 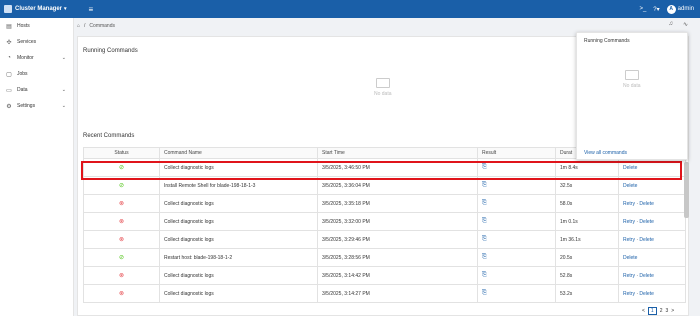 I want to click on sidebar-item-monitor: ◔ Monitor ⌄, so click(x=36, y=58).